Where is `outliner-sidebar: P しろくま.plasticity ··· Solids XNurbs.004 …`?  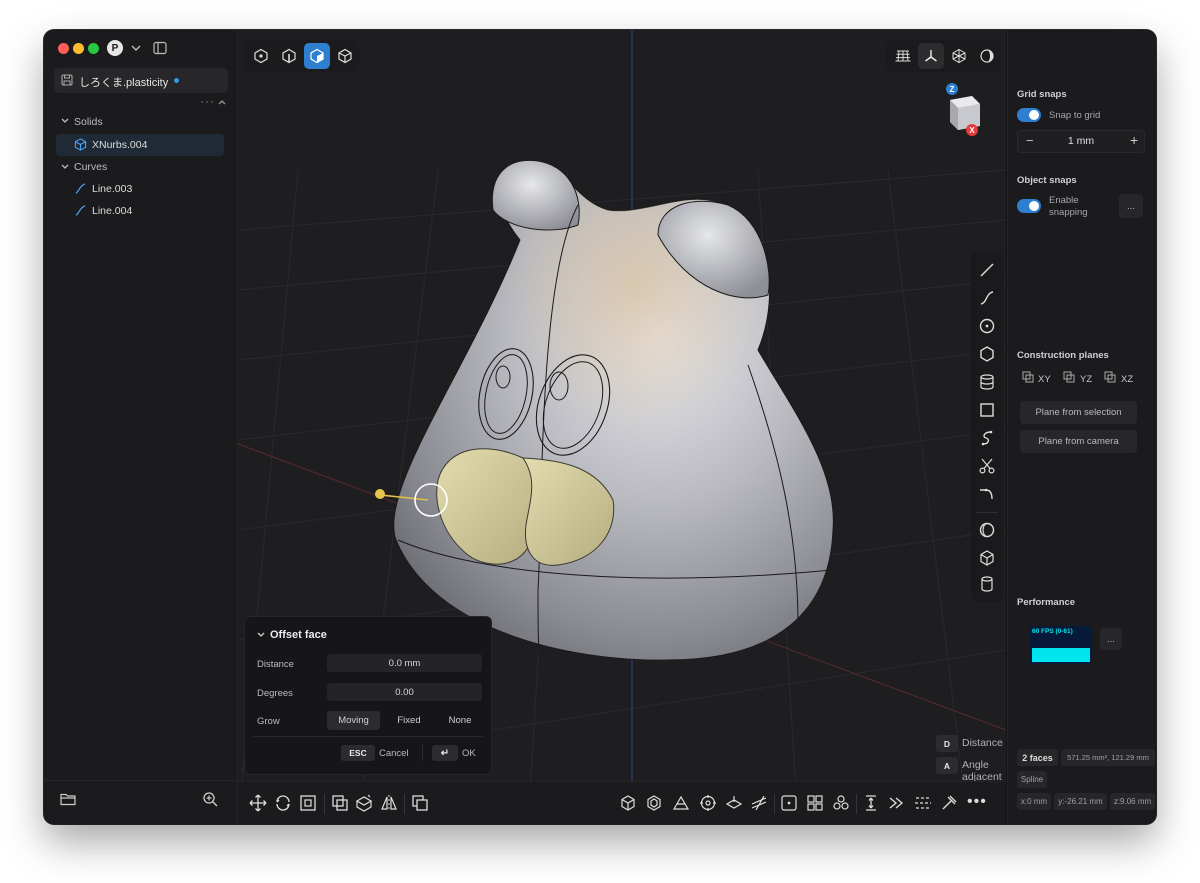 outliner-sidebar: P しろくま.plasticity ··· Solids XNurbs.004 … is located at coordinates (141, 427).